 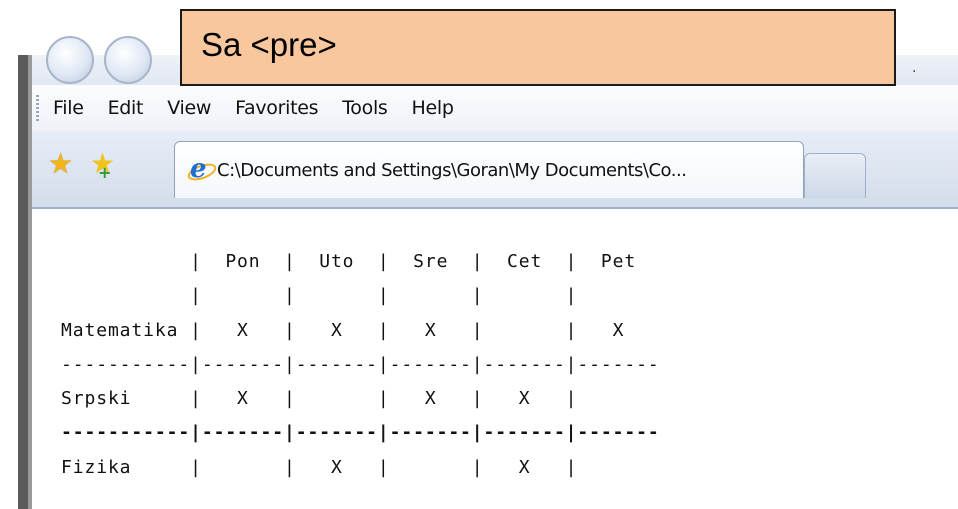 What do you see at coordinates (102, 166) in the screenshot?
I see `add-favorite-icon: ★ +` at bounding box center [102, 166].